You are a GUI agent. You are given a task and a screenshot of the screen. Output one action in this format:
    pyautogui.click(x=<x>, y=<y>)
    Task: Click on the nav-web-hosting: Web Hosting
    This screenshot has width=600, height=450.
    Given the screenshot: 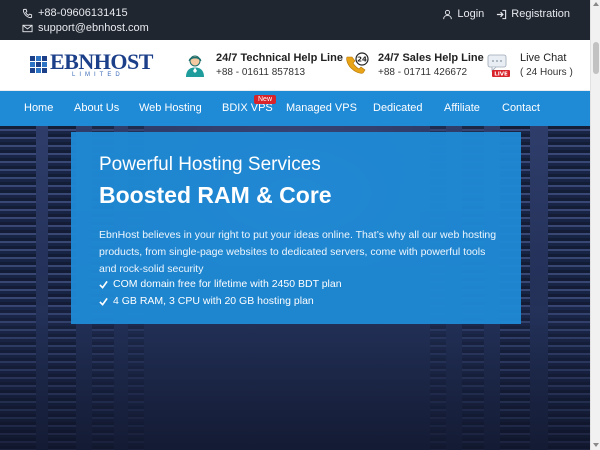 What is the action you would take?
    pyautogui.click(x=170, y=108)
    